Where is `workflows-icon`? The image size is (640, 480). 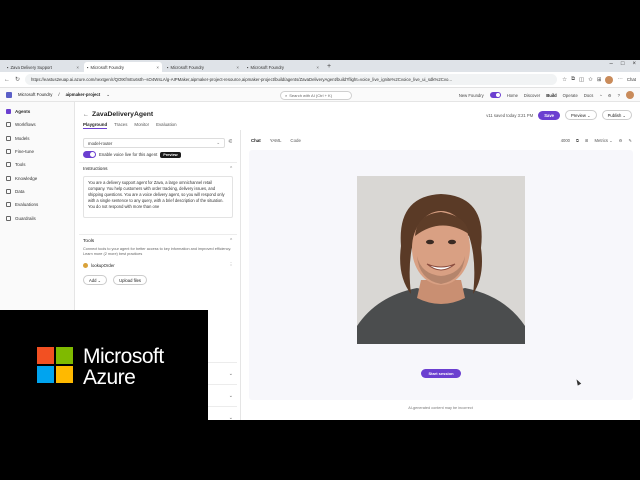
workflows-icon is located at coordinates (8, 125).